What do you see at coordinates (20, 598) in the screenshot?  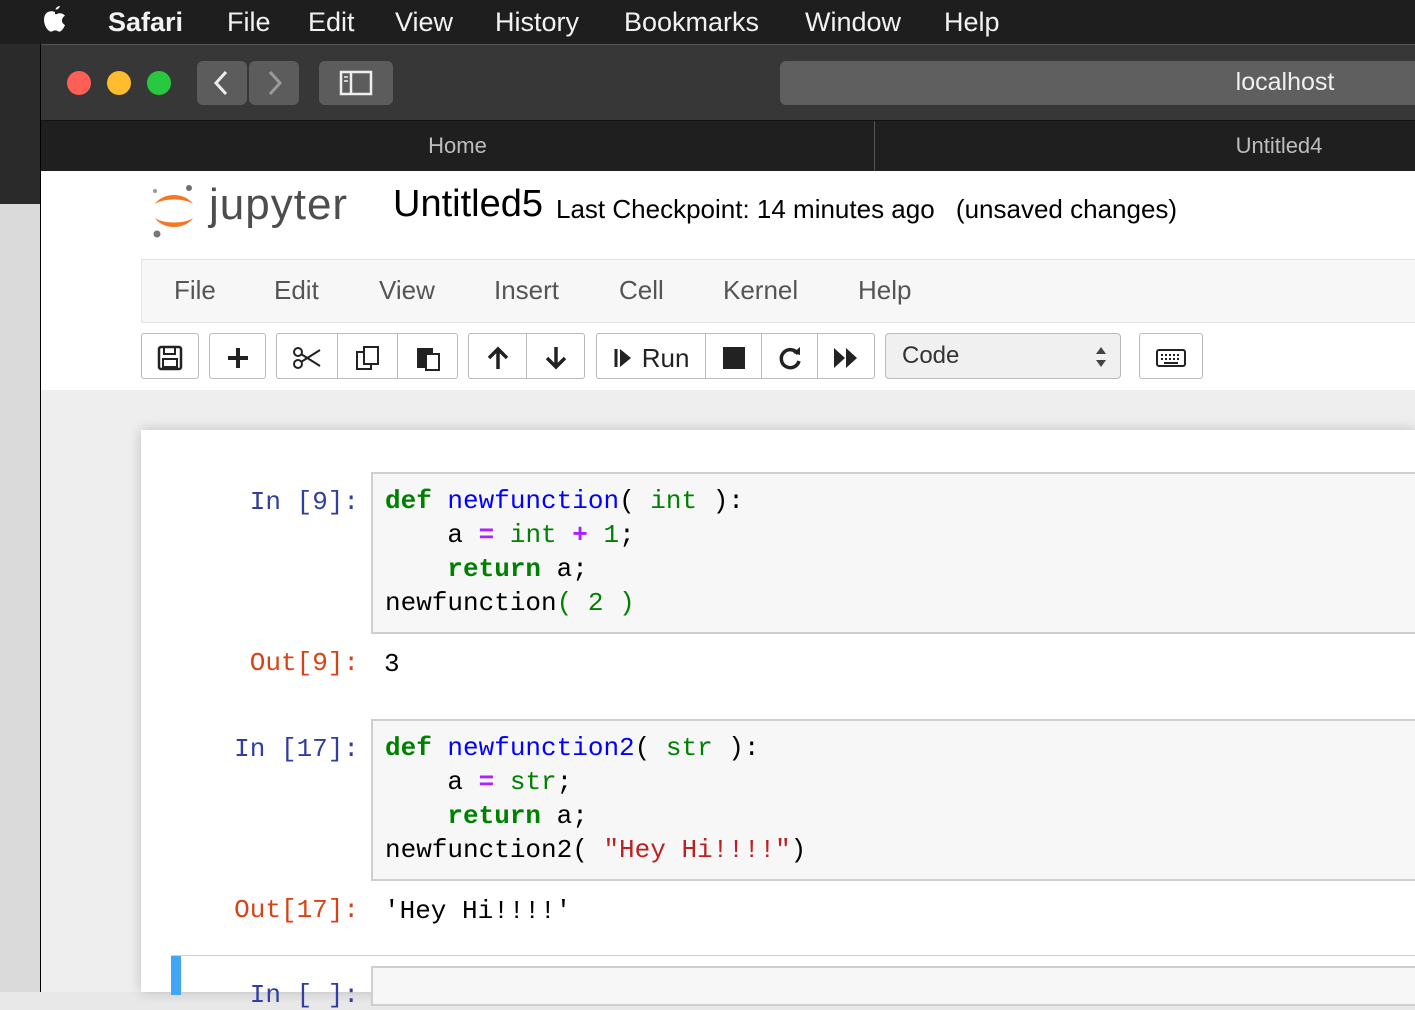 I see `desktop-background` at bounding box center [20, 598].